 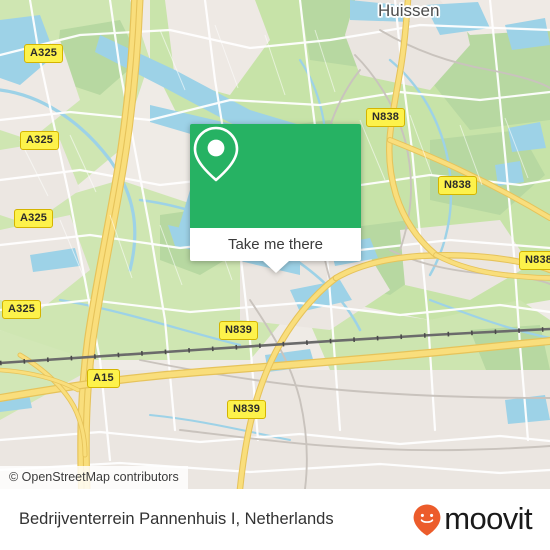 What do you see at coordinates (458, 185) in the screenshot?
I see `road-shield-n838-2: N838` at bounding box center [458, 185].